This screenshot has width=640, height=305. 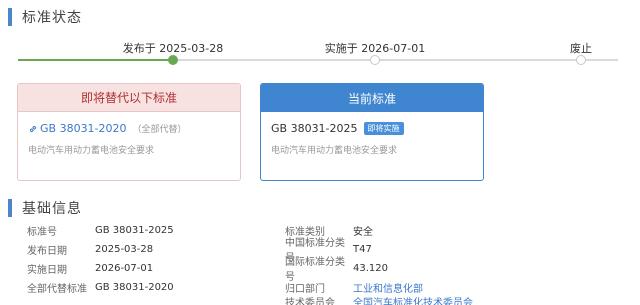 I want to click on info-value: 43.120, so click(x=370, y=268).